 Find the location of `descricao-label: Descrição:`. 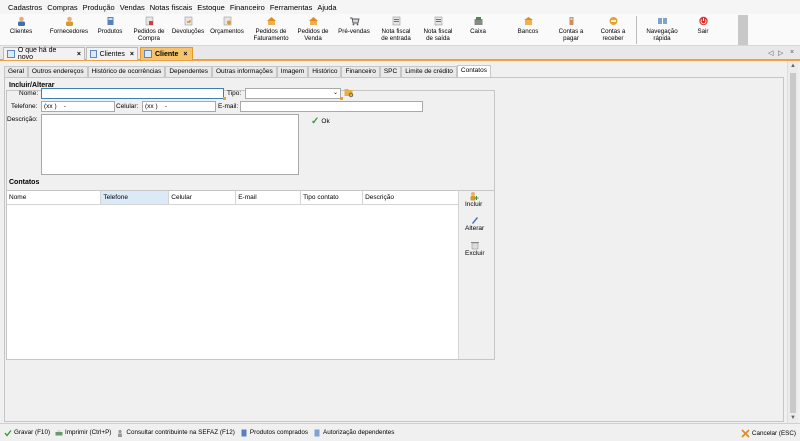

descricao-label: Descrição: is located at coordinates (22, 119).